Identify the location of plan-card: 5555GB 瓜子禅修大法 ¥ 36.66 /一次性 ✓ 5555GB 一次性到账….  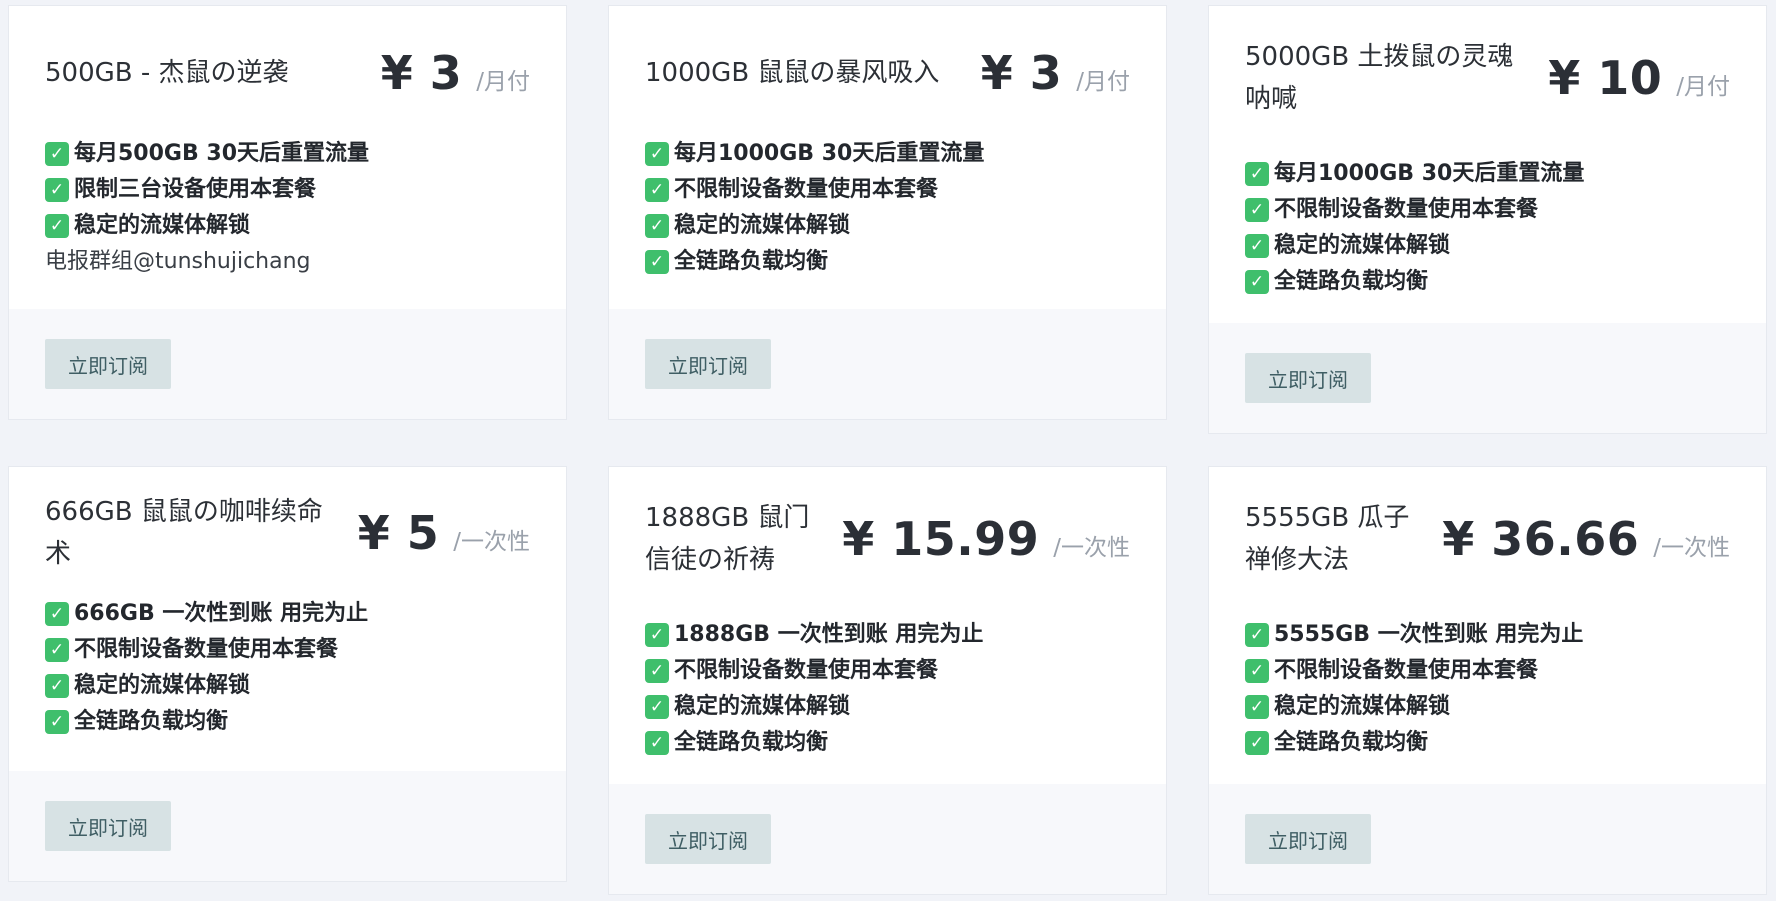
(1487, 680).